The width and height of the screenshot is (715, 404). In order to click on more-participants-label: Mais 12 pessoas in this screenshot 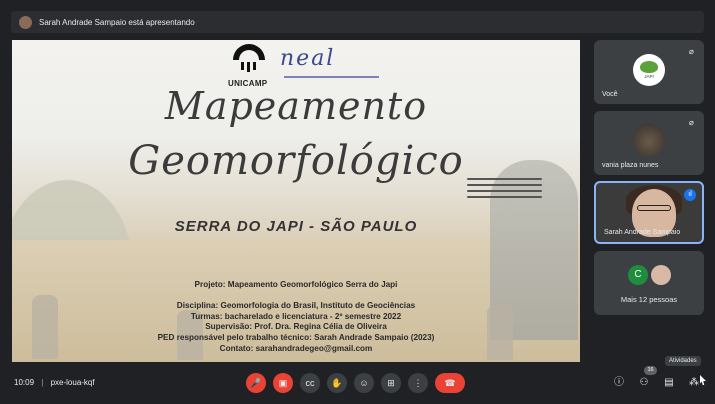, I will do `click(649, 299)`.